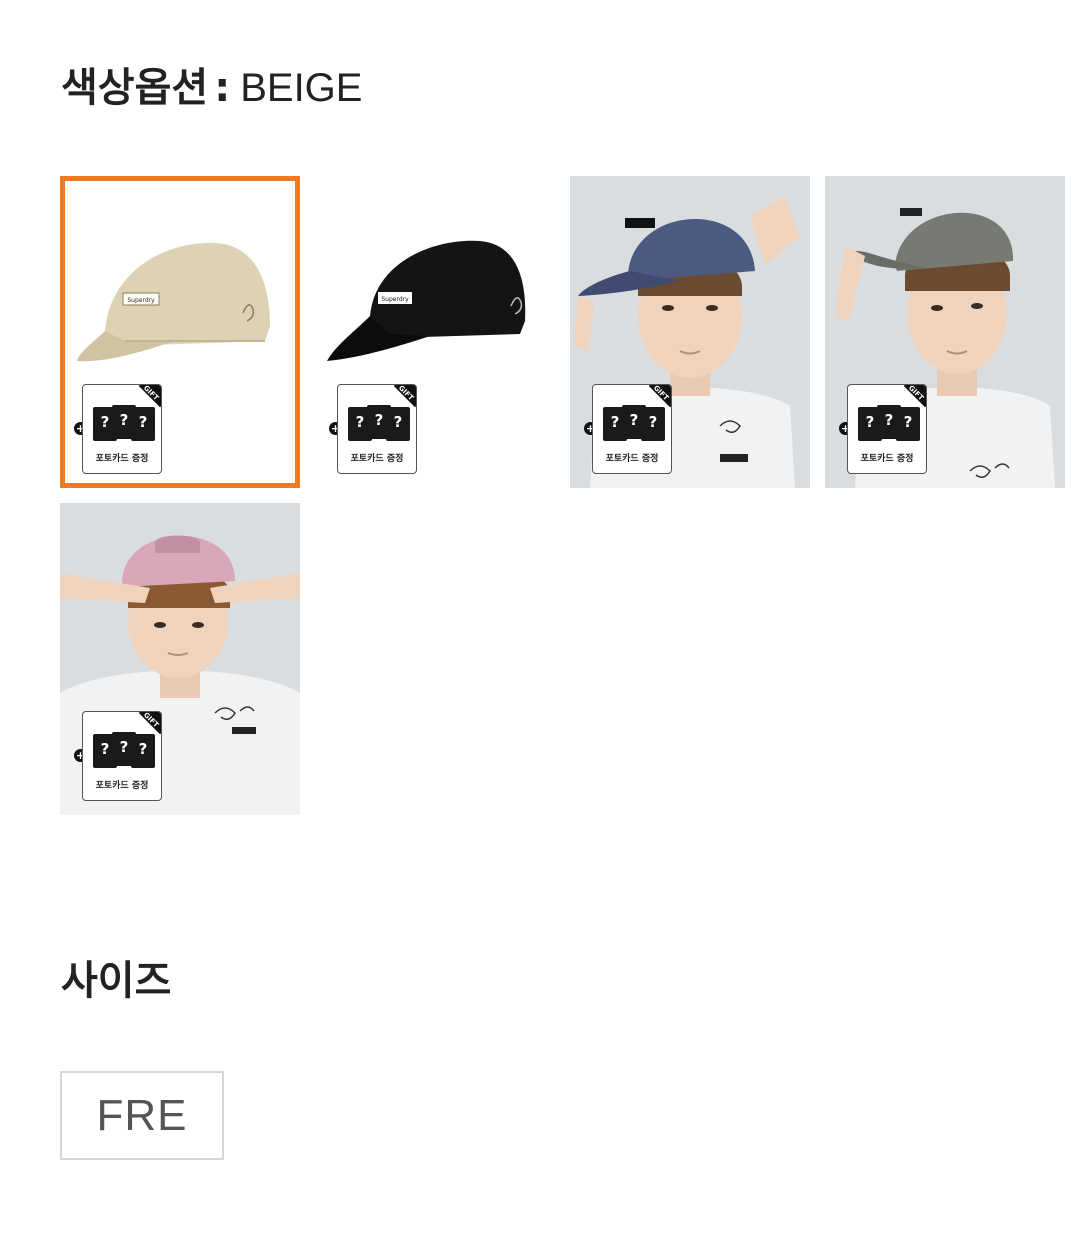 The width and height of the screenshot is (1080, 1249). What do you see at coordinates (690, 332) in the screenshot?
I see `color-swatch-navy: + GIFT ? ? ? 포토카드 증정` at bounding box center [690, 332].